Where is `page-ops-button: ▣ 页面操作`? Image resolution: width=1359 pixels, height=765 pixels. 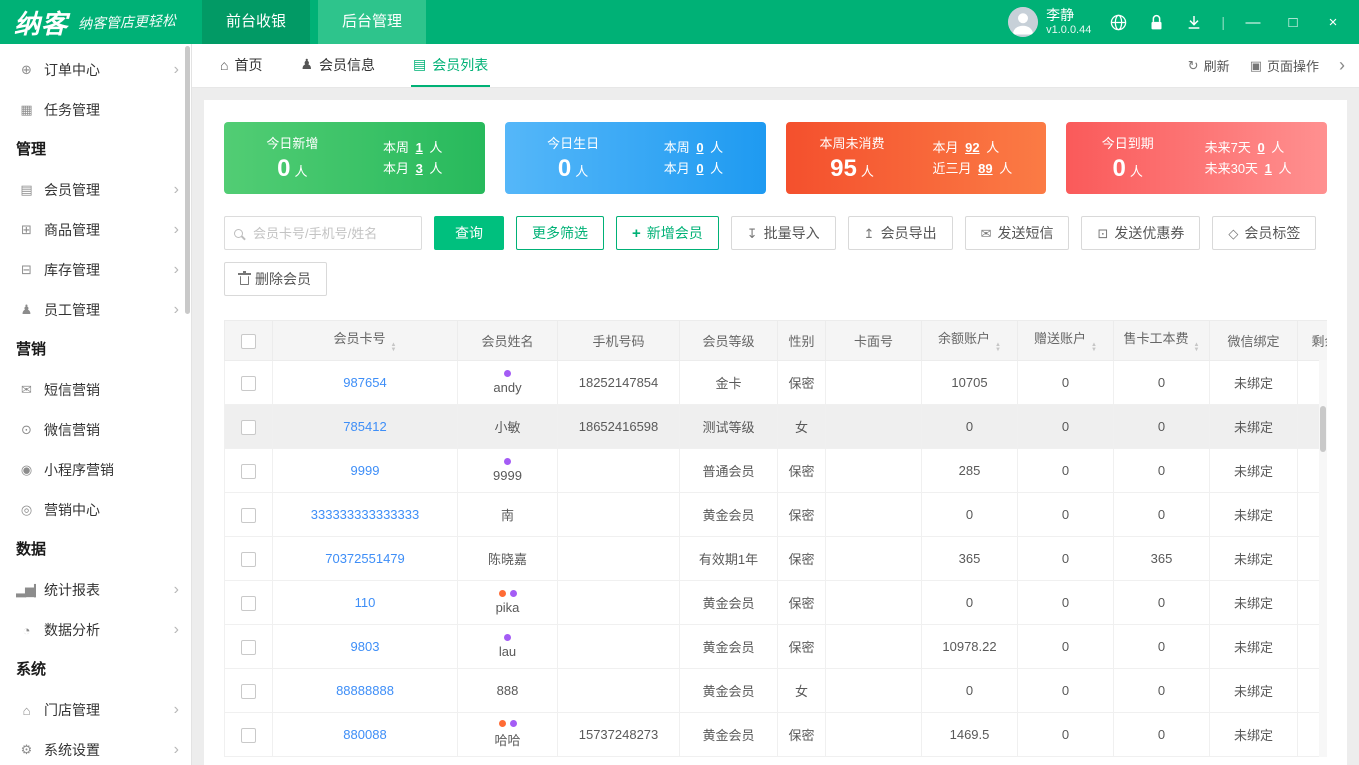
page-ops-button: ▣ 页面操作 is located at coordinates (1284, 65).